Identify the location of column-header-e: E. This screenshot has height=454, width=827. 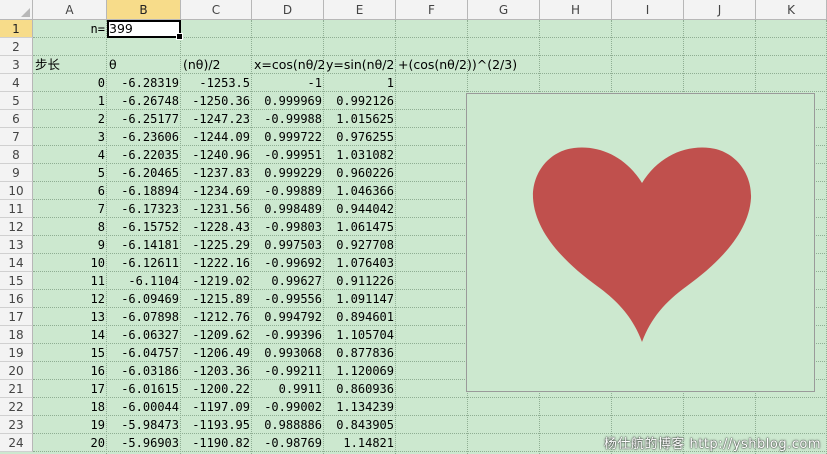
(360, 10).